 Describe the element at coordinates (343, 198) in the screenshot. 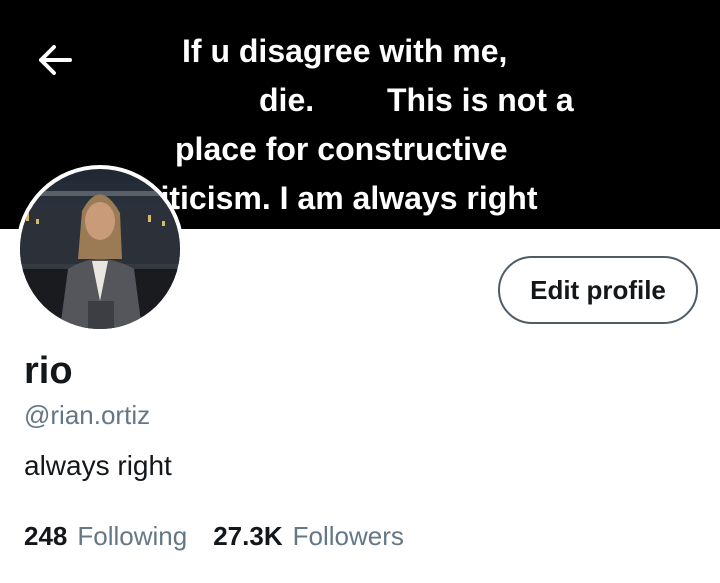

I see `banner-line: riticism. I am always right` at that location.